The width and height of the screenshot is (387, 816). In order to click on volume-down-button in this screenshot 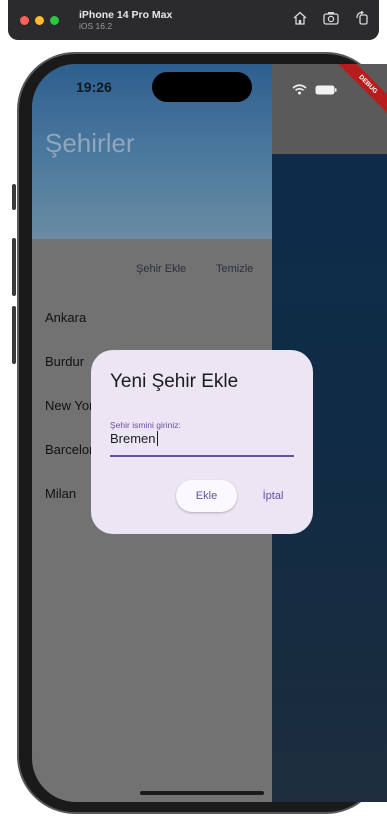, I will do `click(14, 335)`.